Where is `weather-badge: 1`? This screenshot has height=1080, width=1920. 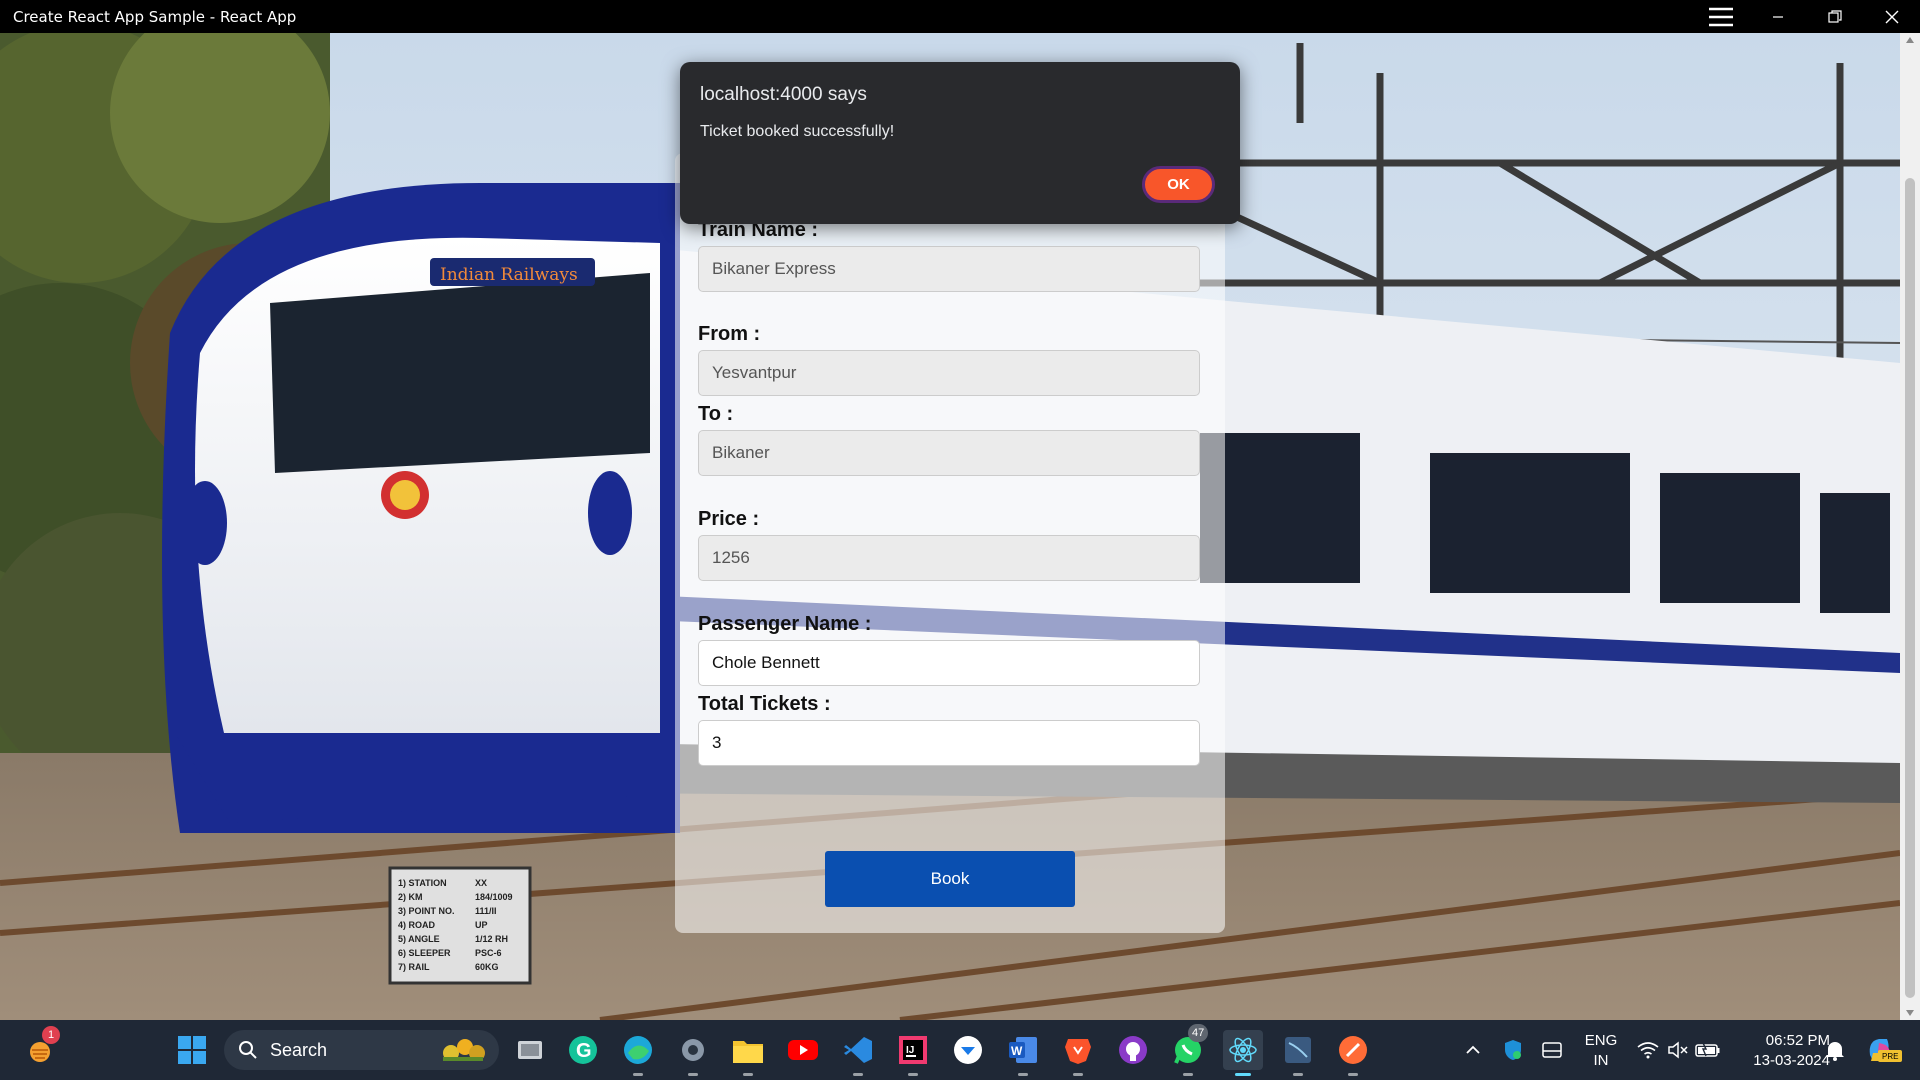 weather-badge: 1 is located at coordinates (51, 1035).